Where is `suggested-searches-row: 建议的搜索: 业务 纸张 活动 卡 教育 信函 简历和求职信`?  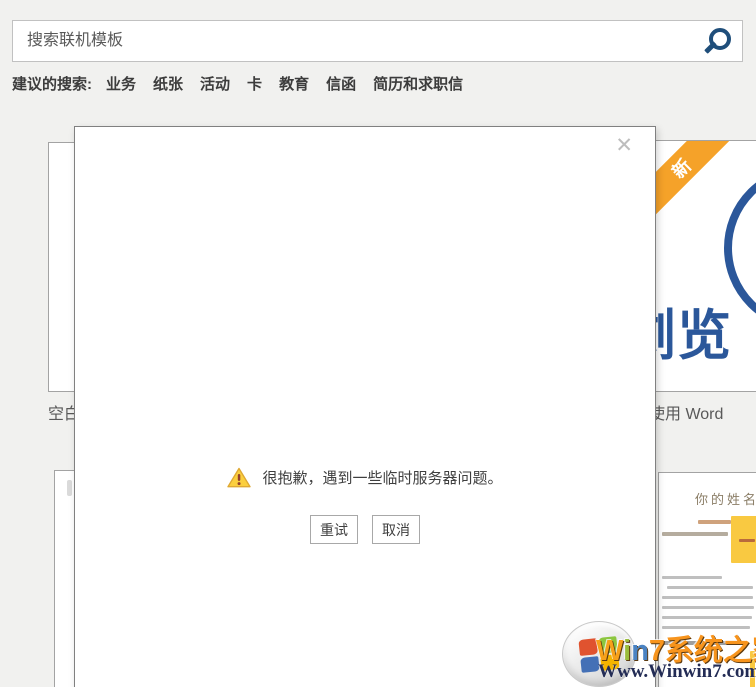
suggested-searches-row: 建议的搜索: 业务 纸张 活动 卡 教育 信函 简历和求职信 is located at coordinates (246, 83).